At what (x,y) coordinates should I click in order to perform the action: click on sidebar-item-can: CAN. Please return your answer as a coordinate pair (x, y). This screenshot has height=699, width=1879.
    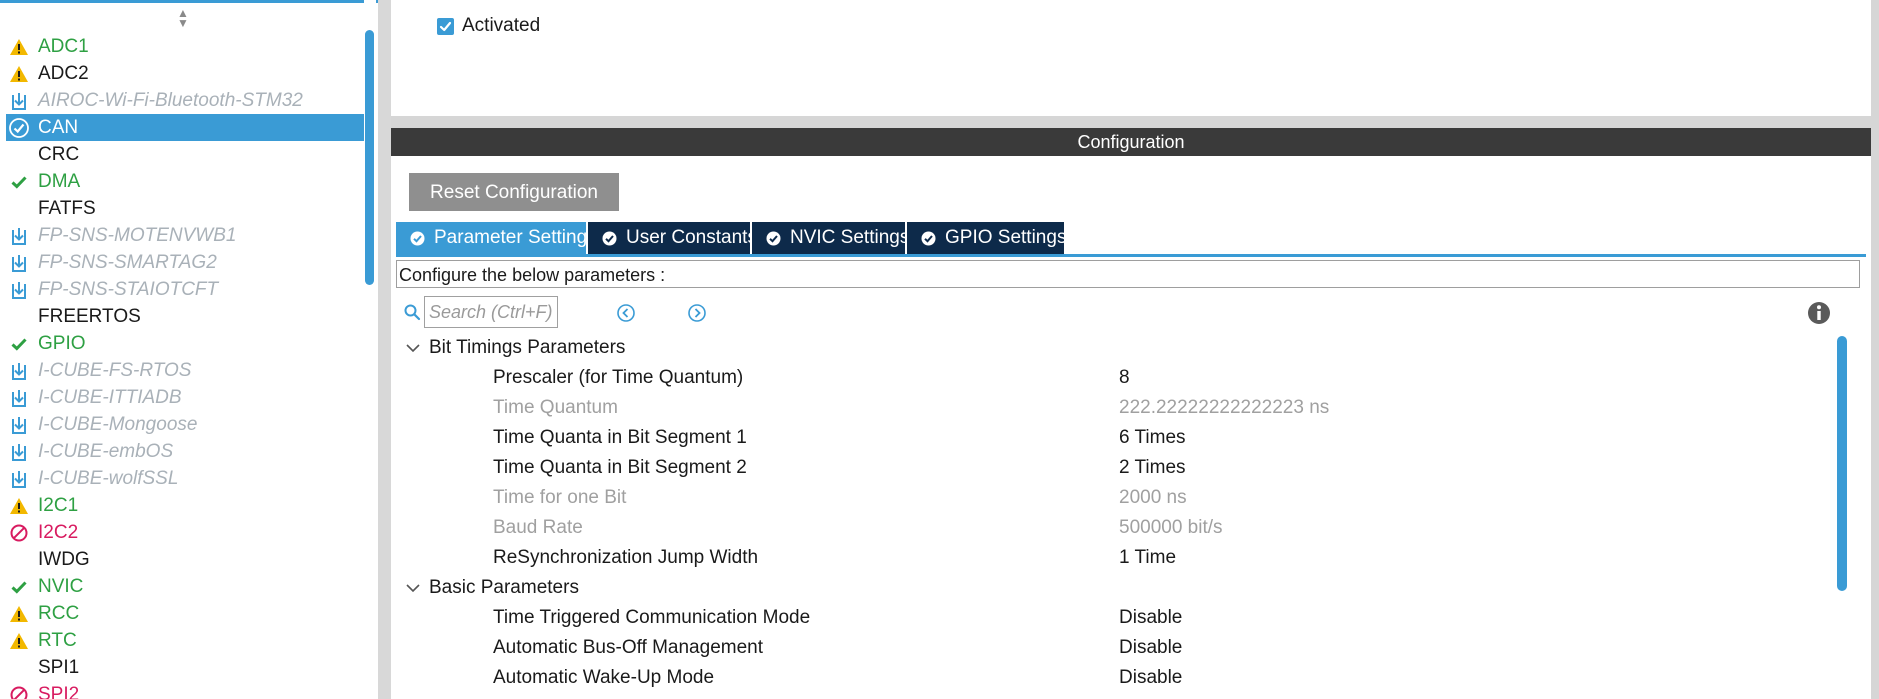
    Looking at the image, I should click on (185, 127).